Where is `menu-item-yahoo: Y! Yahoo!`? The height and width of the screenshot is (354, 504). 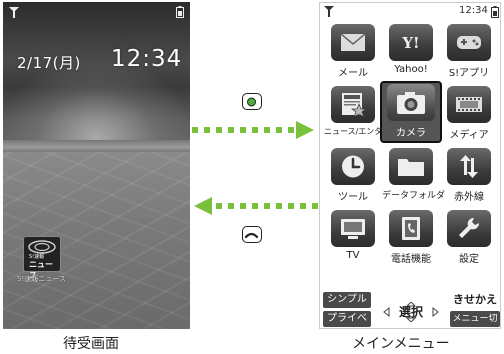 menu-item-yahoo: Y! Yahoo! is located at coordinates (411, 51).